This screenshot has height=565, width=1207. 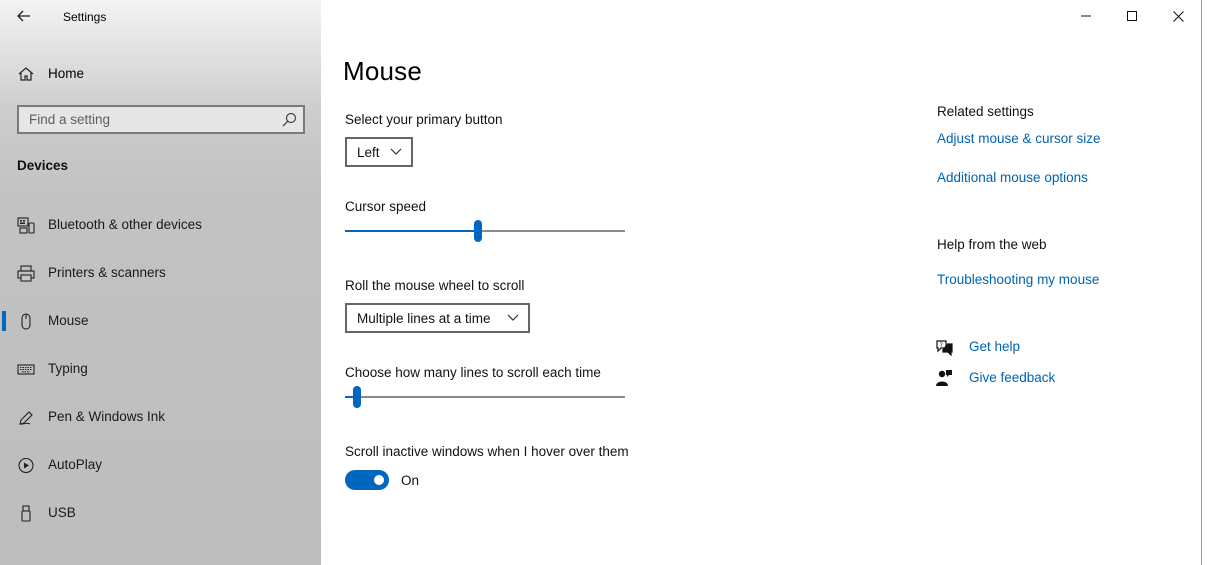 I want to click on cursor-speed-slider, so click(x=485, y=231).